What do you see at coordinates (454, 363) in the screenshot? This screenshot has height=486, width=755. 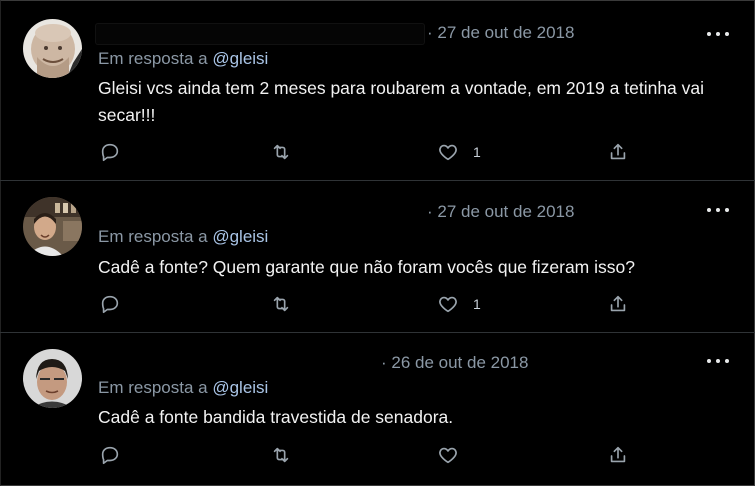 I see `tweet-date: · 26 de out de 2018` at bounding box center [454, 363].